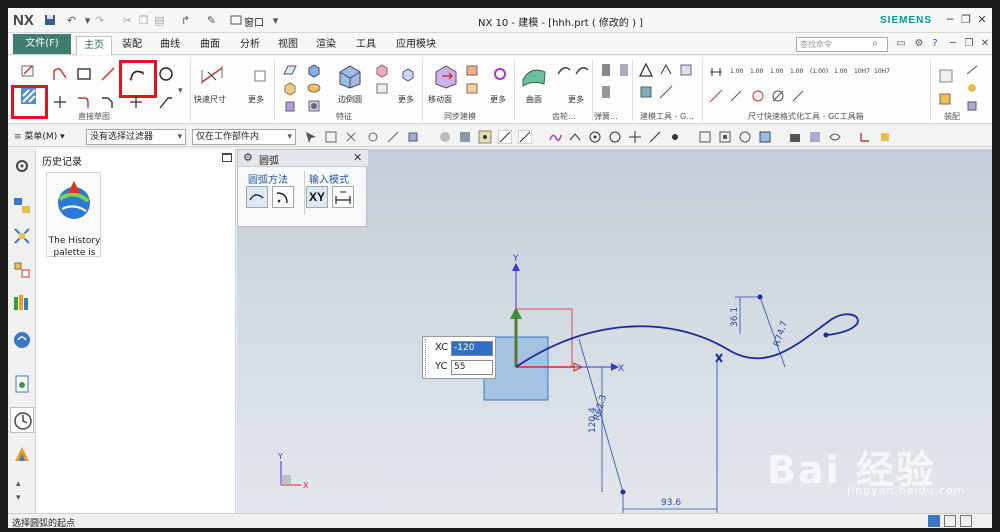 This screenshot has width=1000, height=532. What do you see at coordinates (725, 137) in the screenshot?
I see `fit-view-icon` at bounding box center [725, 137].